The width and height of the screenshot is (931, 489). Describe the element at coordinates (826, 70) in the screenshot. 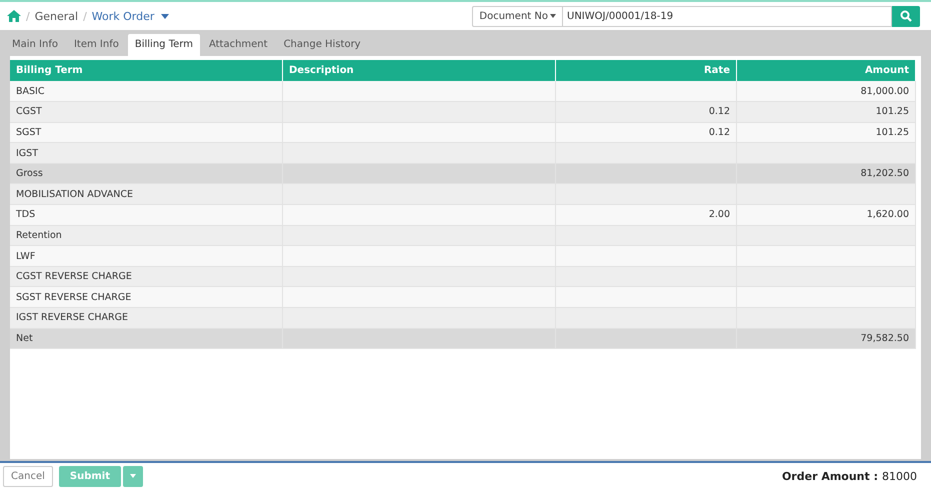

I see `column-header: Amount` at that location.